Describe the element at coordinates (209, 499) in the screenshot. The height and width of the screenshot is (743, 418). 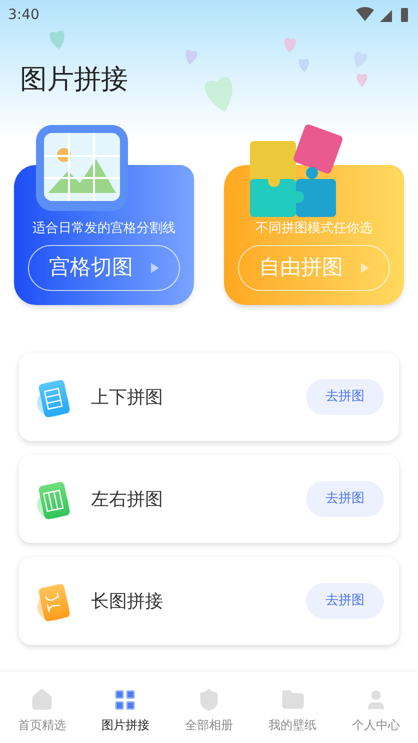
I see `mode-card: 左右拼图 去拼图` at that location.